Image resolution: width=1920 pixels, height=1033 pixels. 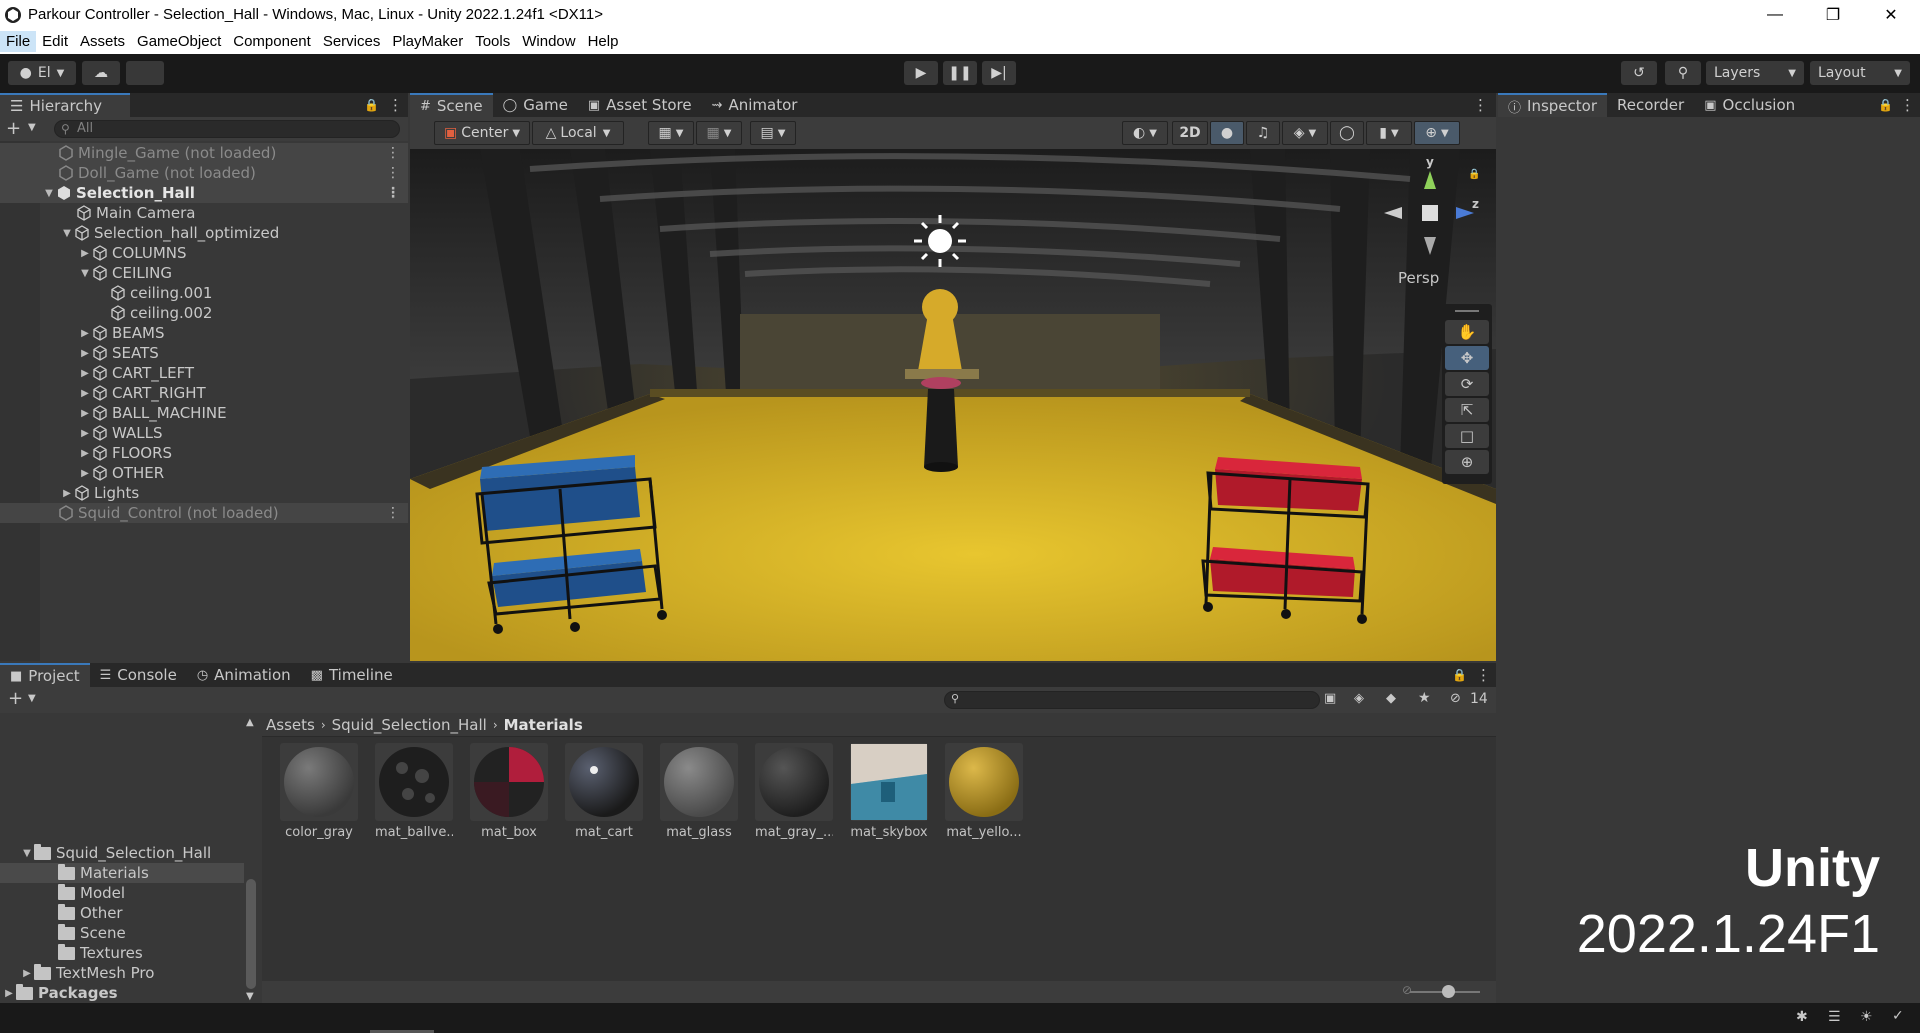 What do you see at coordinates (18, 41) in the screenshot?
I see `menu-file: File` at bounding box center [18, 41].